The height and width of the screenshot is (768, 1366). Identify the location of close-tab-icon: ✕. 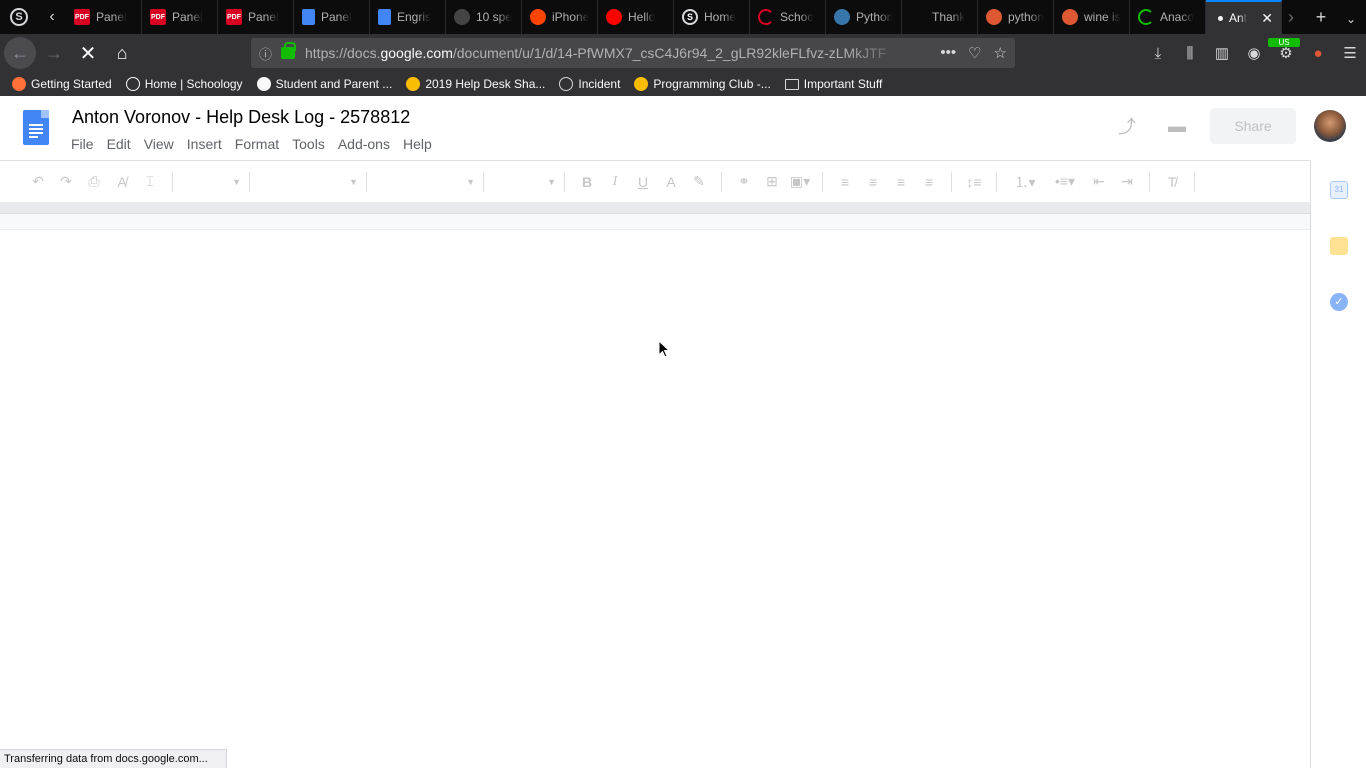
(1267, 18).